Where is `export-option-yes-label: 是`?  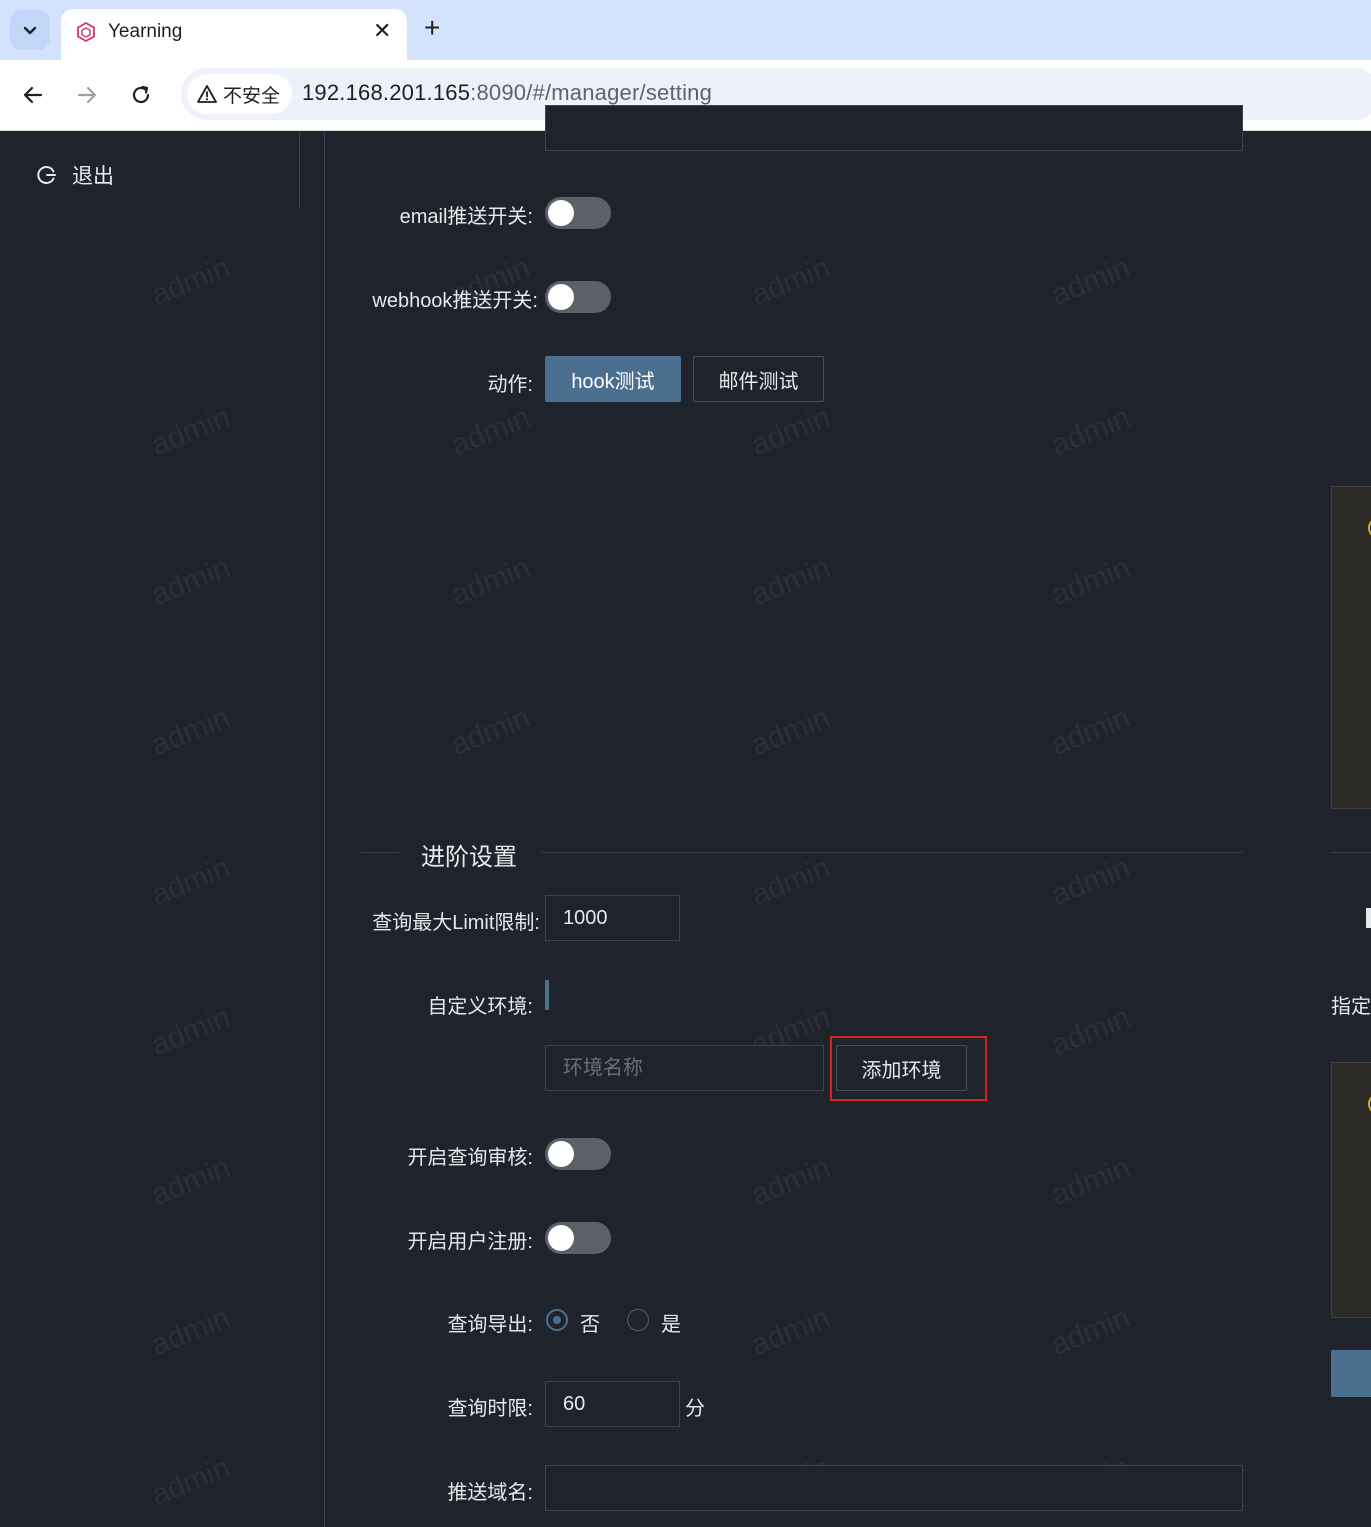 export-option-yes-label: 是 is located at coordinates (671, 1325).